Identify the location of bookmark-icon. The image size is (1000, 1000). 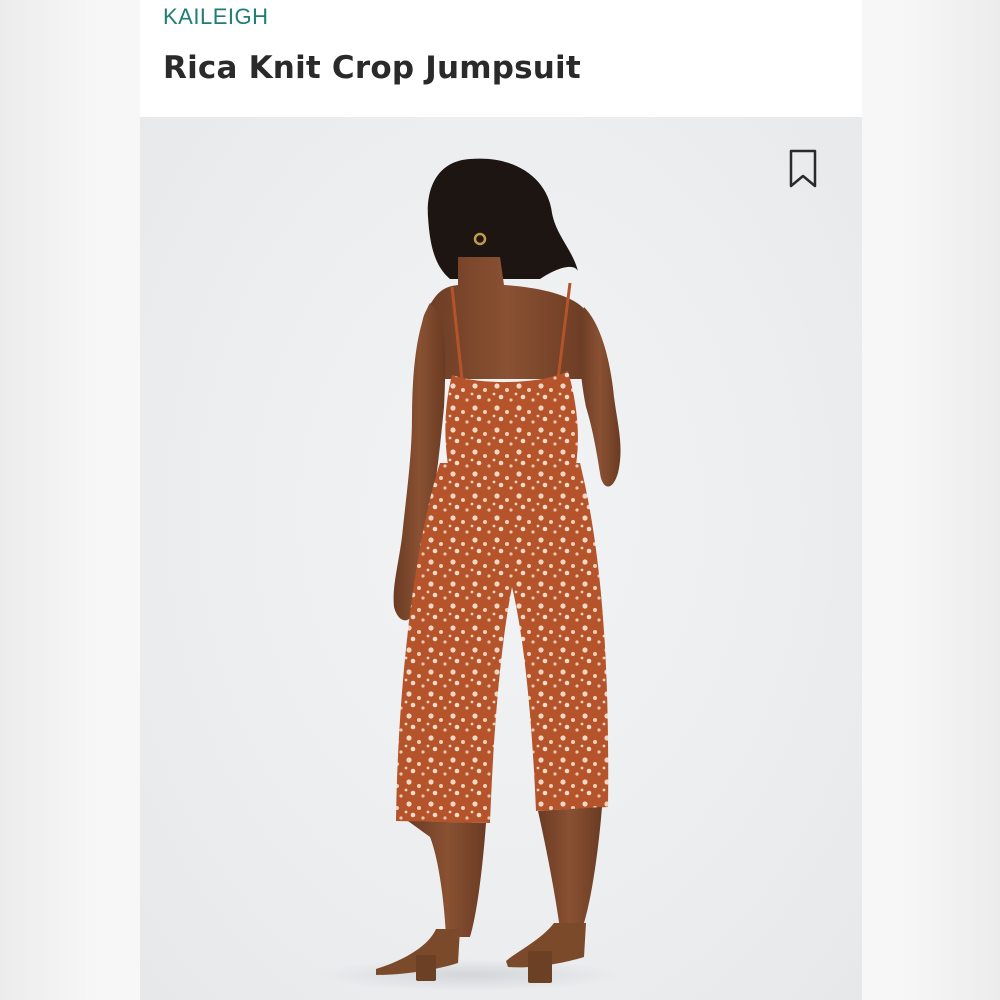
(803, 169).